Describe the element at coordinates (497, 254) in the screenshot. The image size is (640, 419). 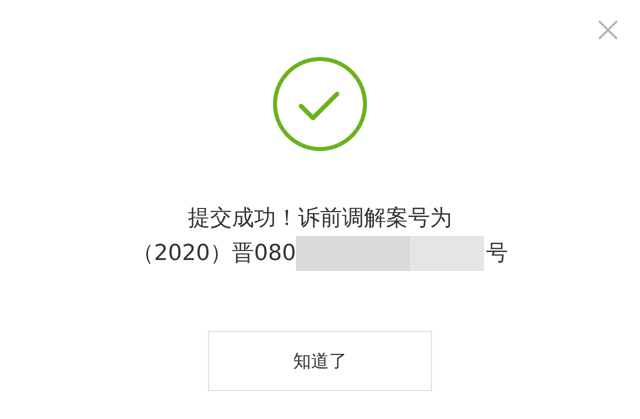
I see `case-number-suffix: 号` at that location.